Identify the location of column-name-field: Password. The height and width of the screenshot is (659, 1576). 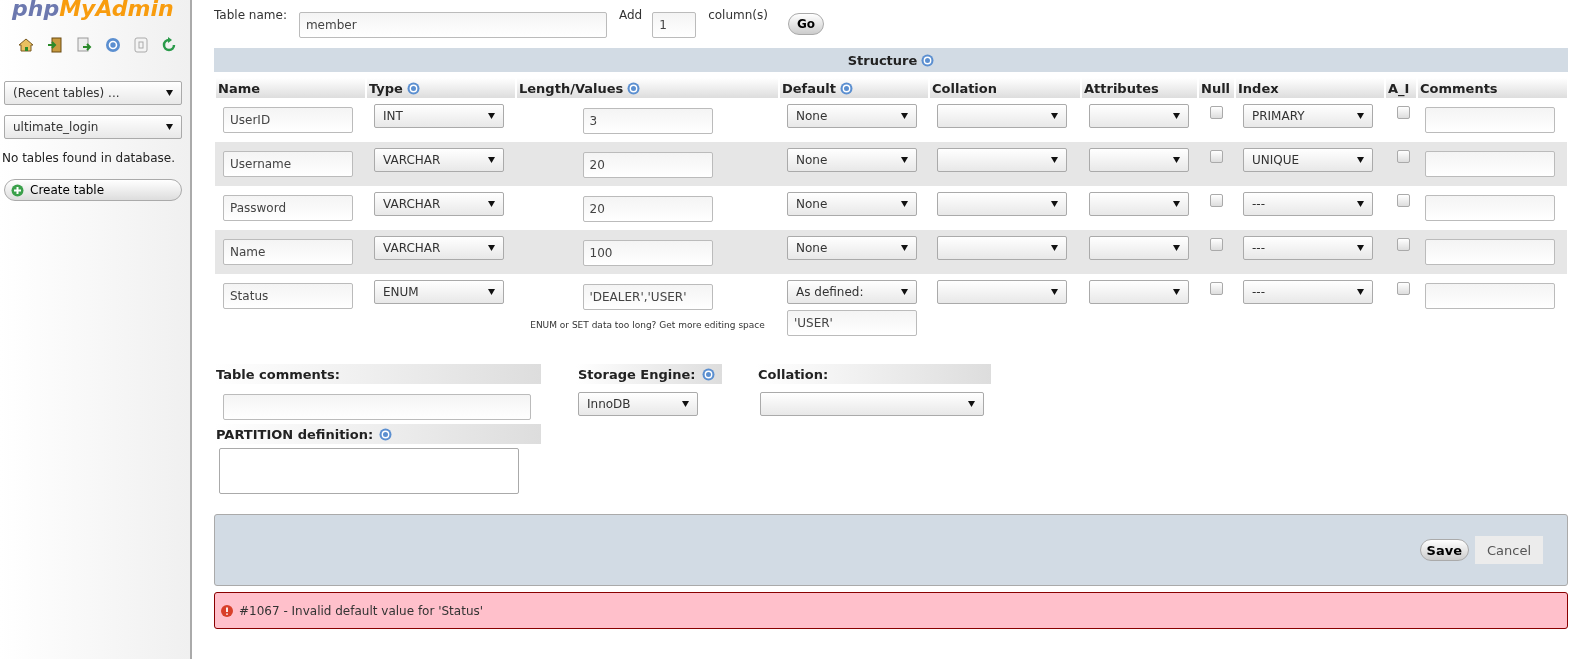
(288, 208).